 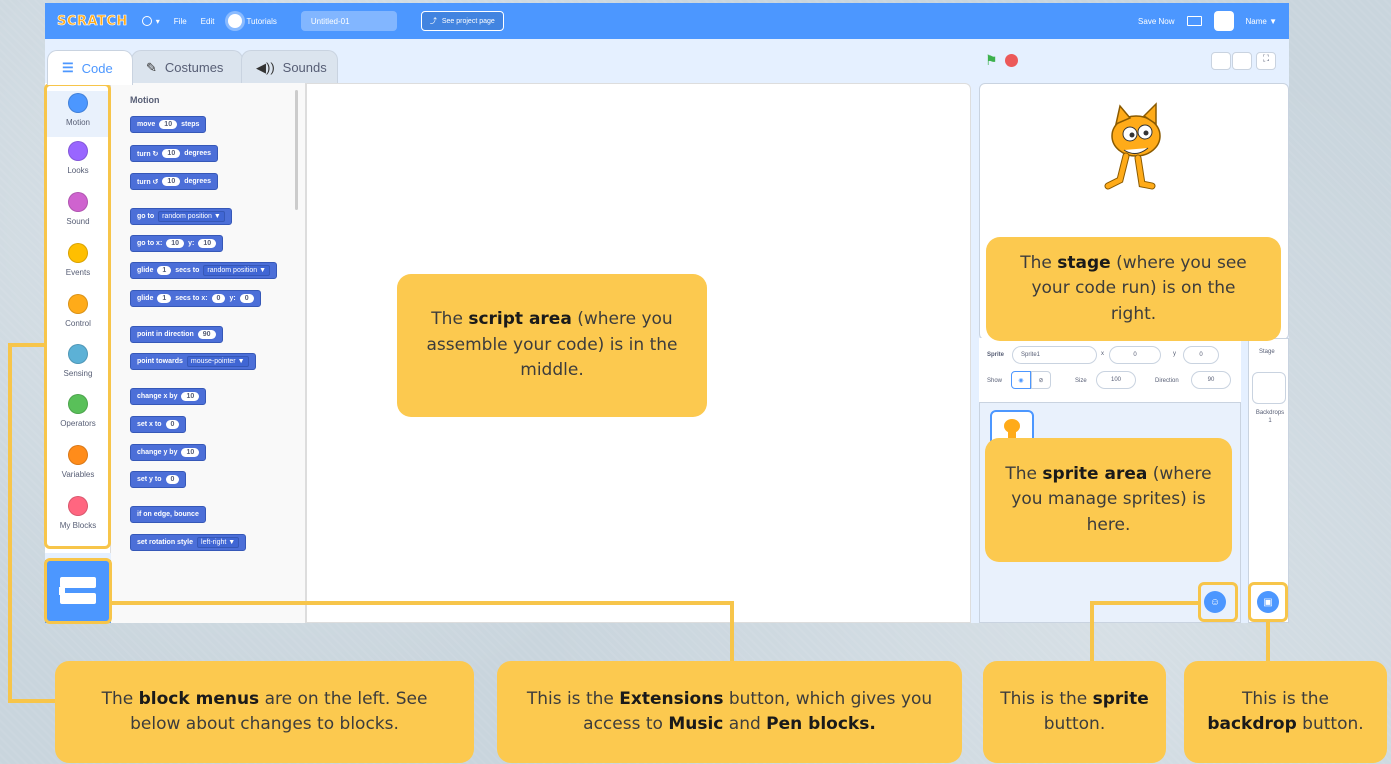 What do you see at coordinates (165, 542) in the screenshot?
I see `block-text: set rotation style` at bounding box center [165, 542].